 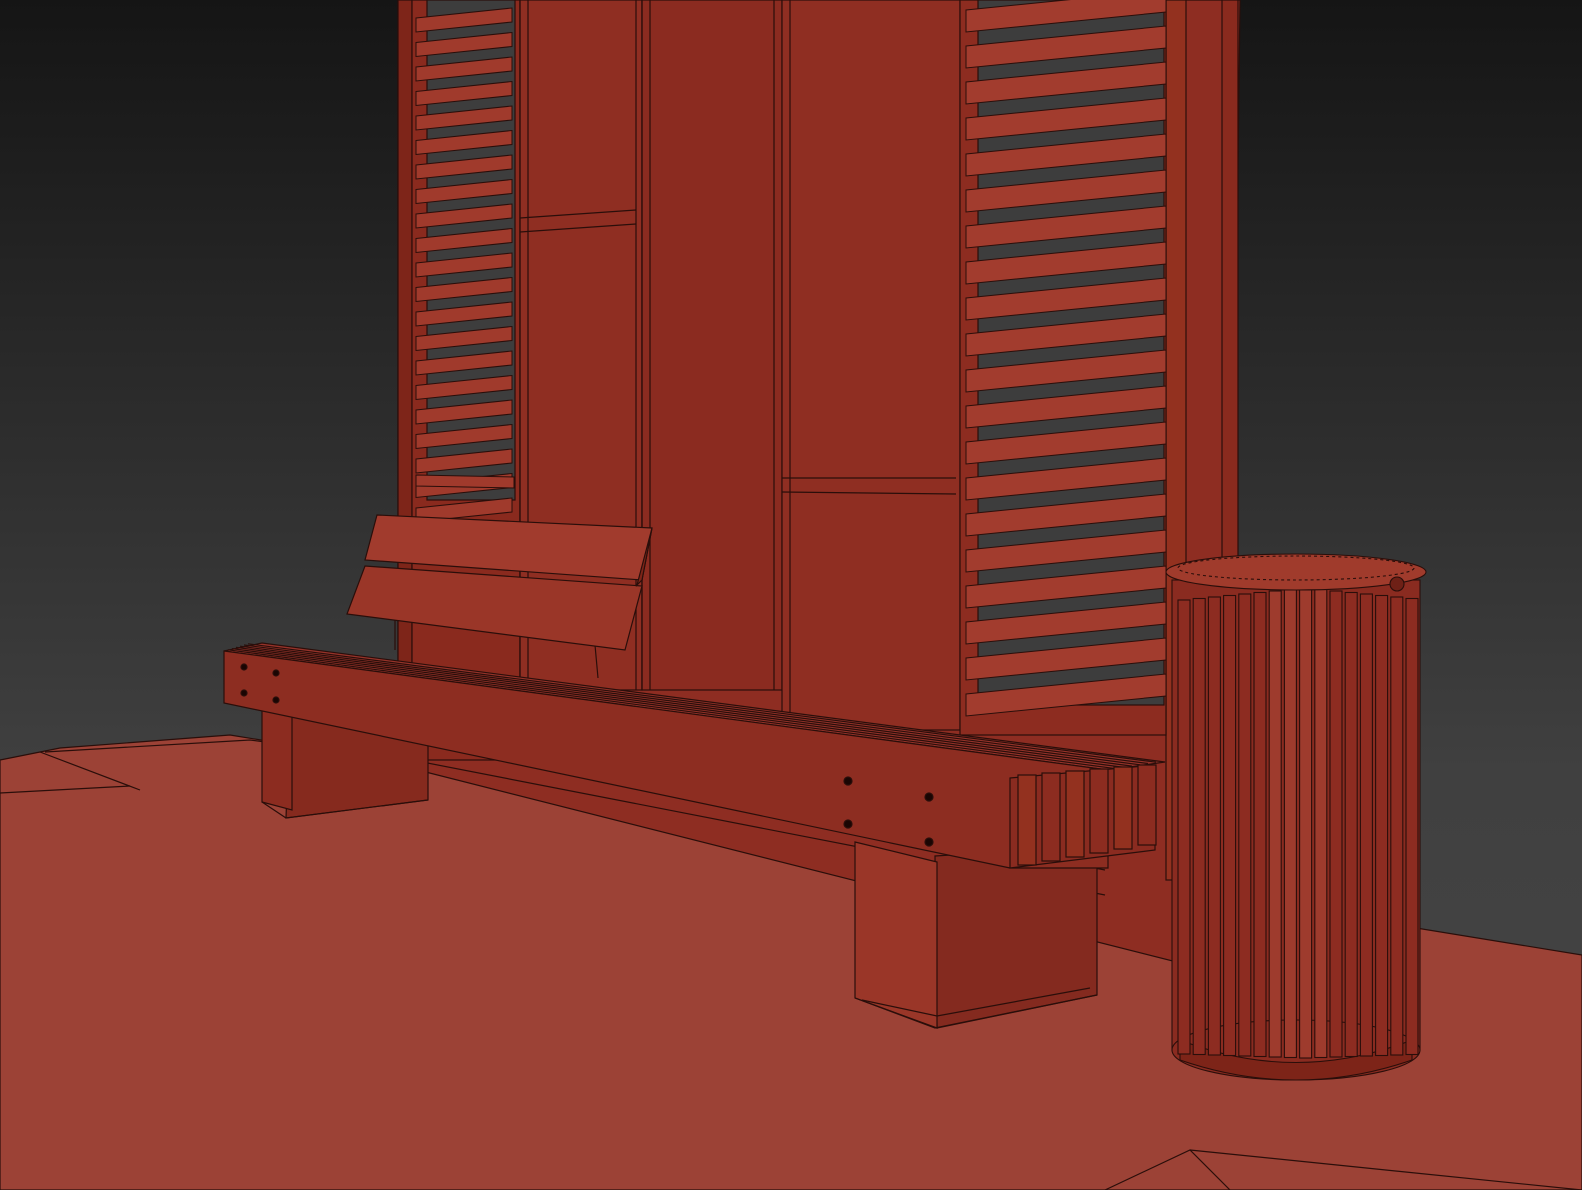 I want to click on trash-bin, so click(x=1296, y=817).